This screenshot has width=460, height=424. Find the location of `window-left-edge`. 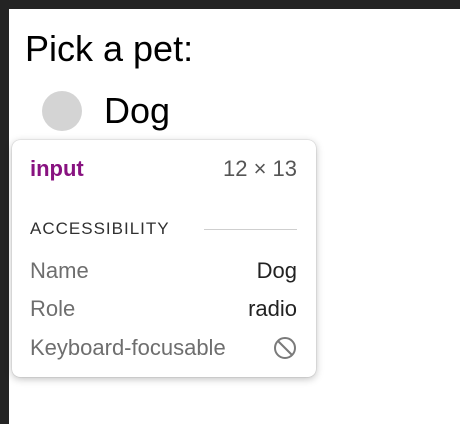

window-left-edge is located at coordinates (4, 212).